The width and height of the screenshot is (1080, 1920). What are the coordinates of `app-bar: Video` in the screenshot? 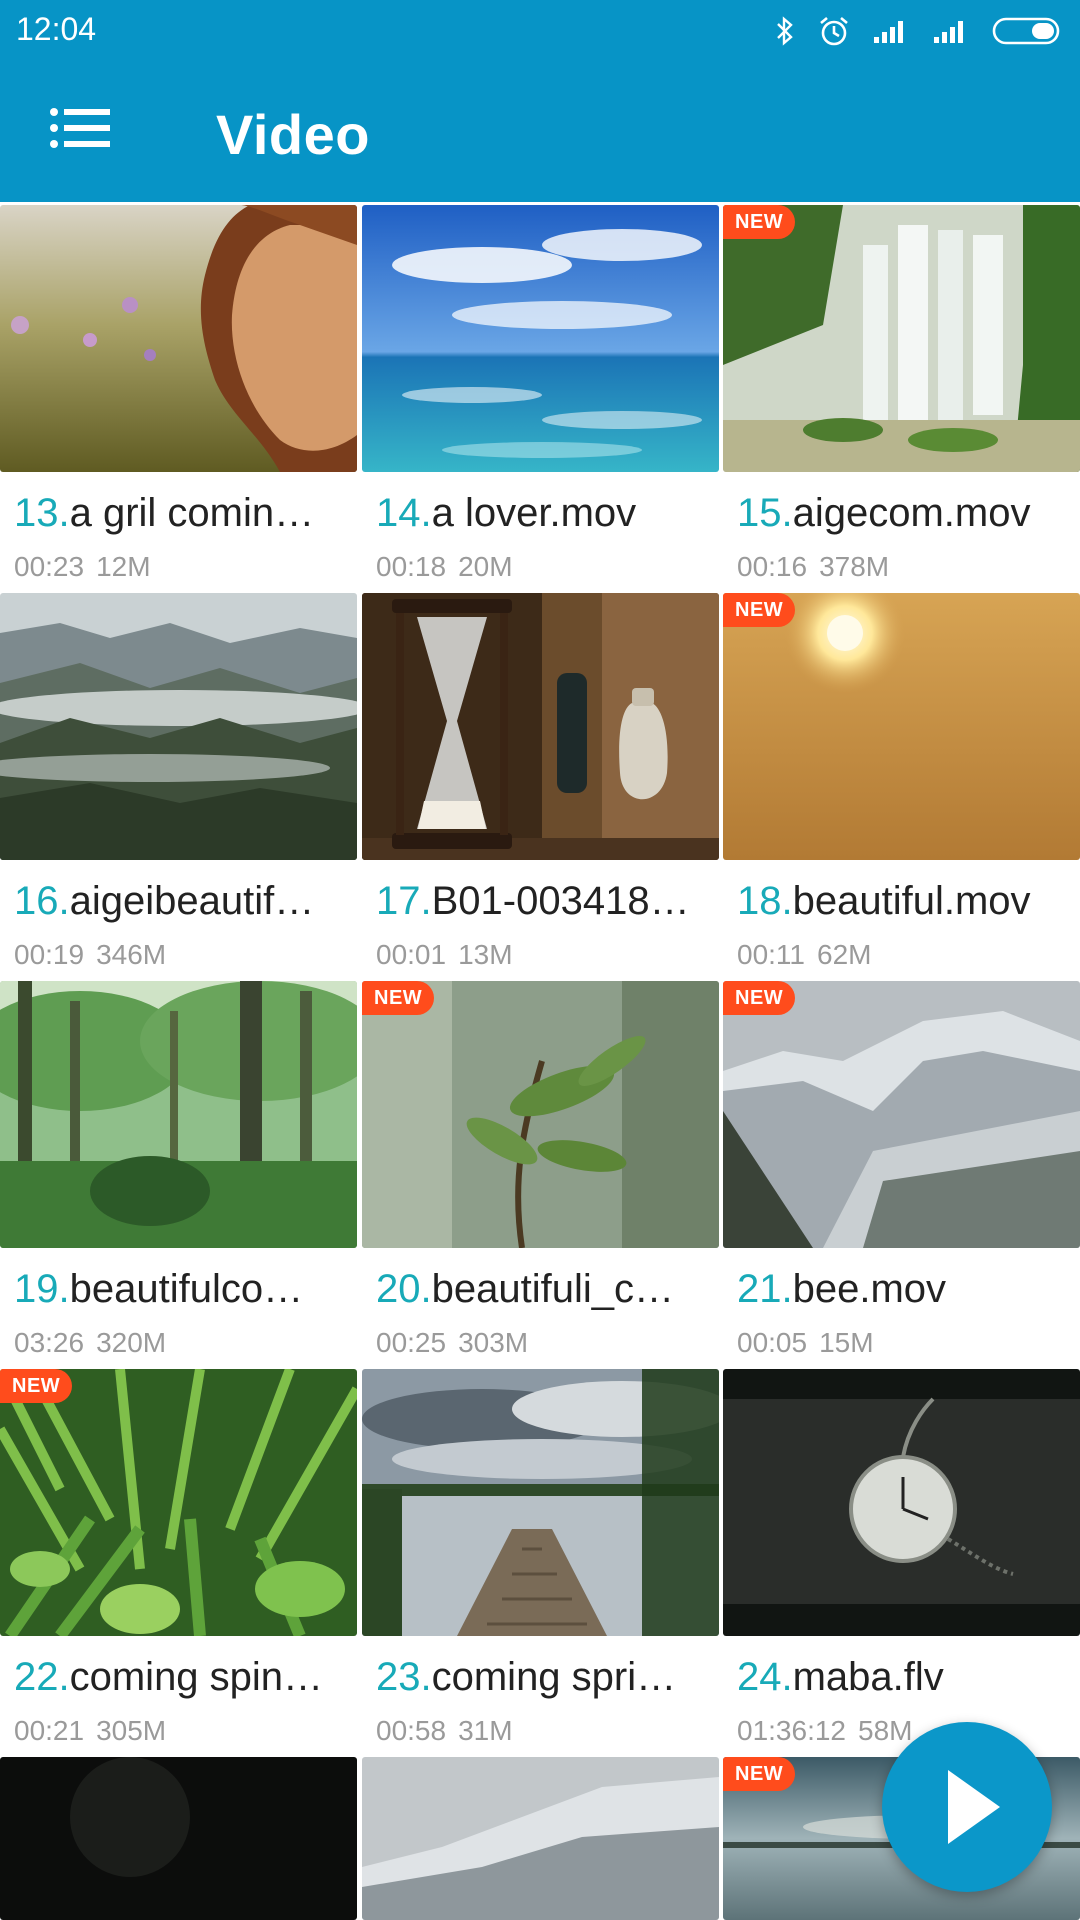 It's located at (540, 132).